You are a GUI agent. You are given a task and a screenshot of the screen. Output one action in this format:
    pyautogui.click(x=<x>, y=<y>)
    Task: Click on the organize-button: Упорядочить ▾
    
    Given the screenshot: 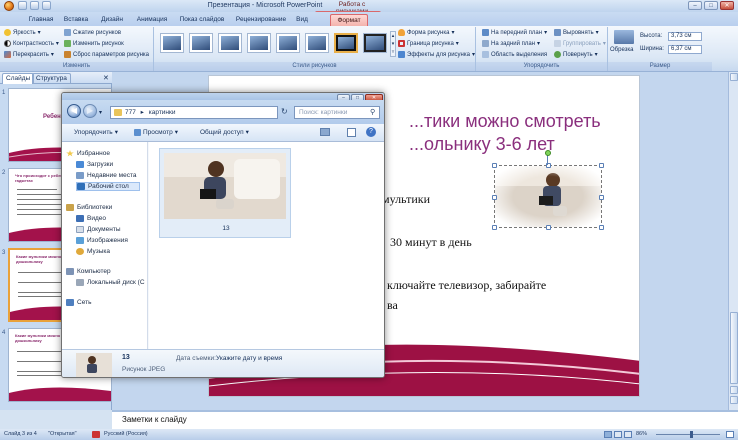 What is the action you would take?
    pyautogui.click(x=96, y=132)
    